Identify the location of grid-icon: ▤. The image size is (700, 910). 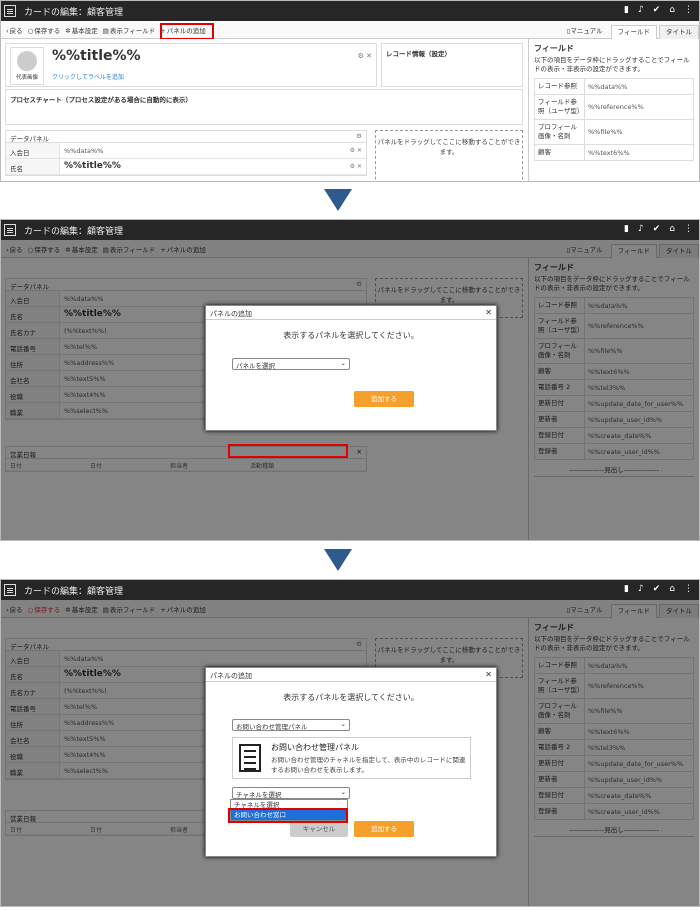
(105, 30).